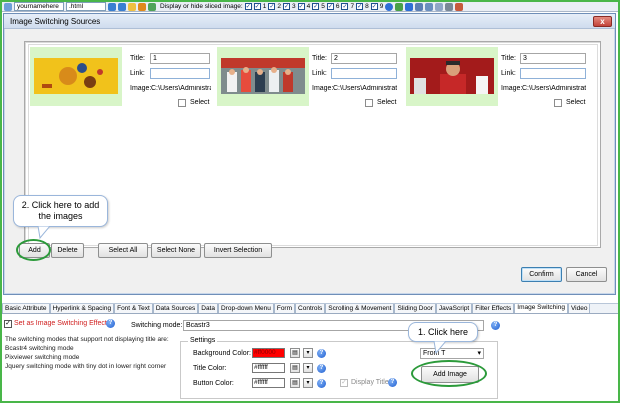 Image resolution: width=620 pixels, height=403 pixels. Describe the element at coordinates (495, 325) in the screenshot. I see `switching-mode-help-icon: ?` at that location.